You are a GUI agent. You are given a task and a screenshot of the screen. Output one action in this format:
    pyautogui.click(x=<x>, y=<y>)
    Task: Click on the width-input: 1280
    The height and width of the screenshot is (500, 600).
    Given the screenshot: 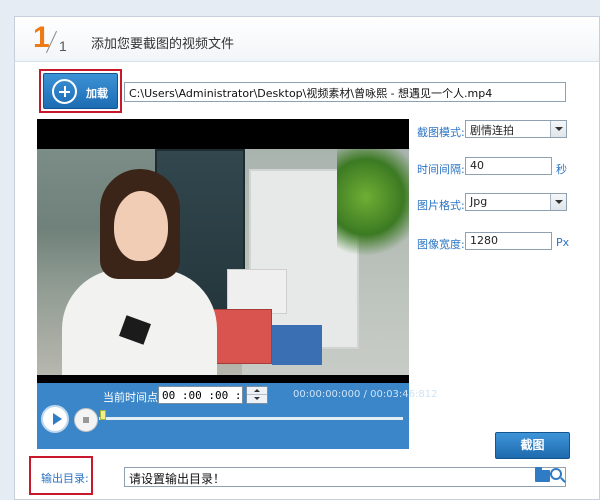 What is the action you would take?
    pyautogui.click(x=508, y=241)
    